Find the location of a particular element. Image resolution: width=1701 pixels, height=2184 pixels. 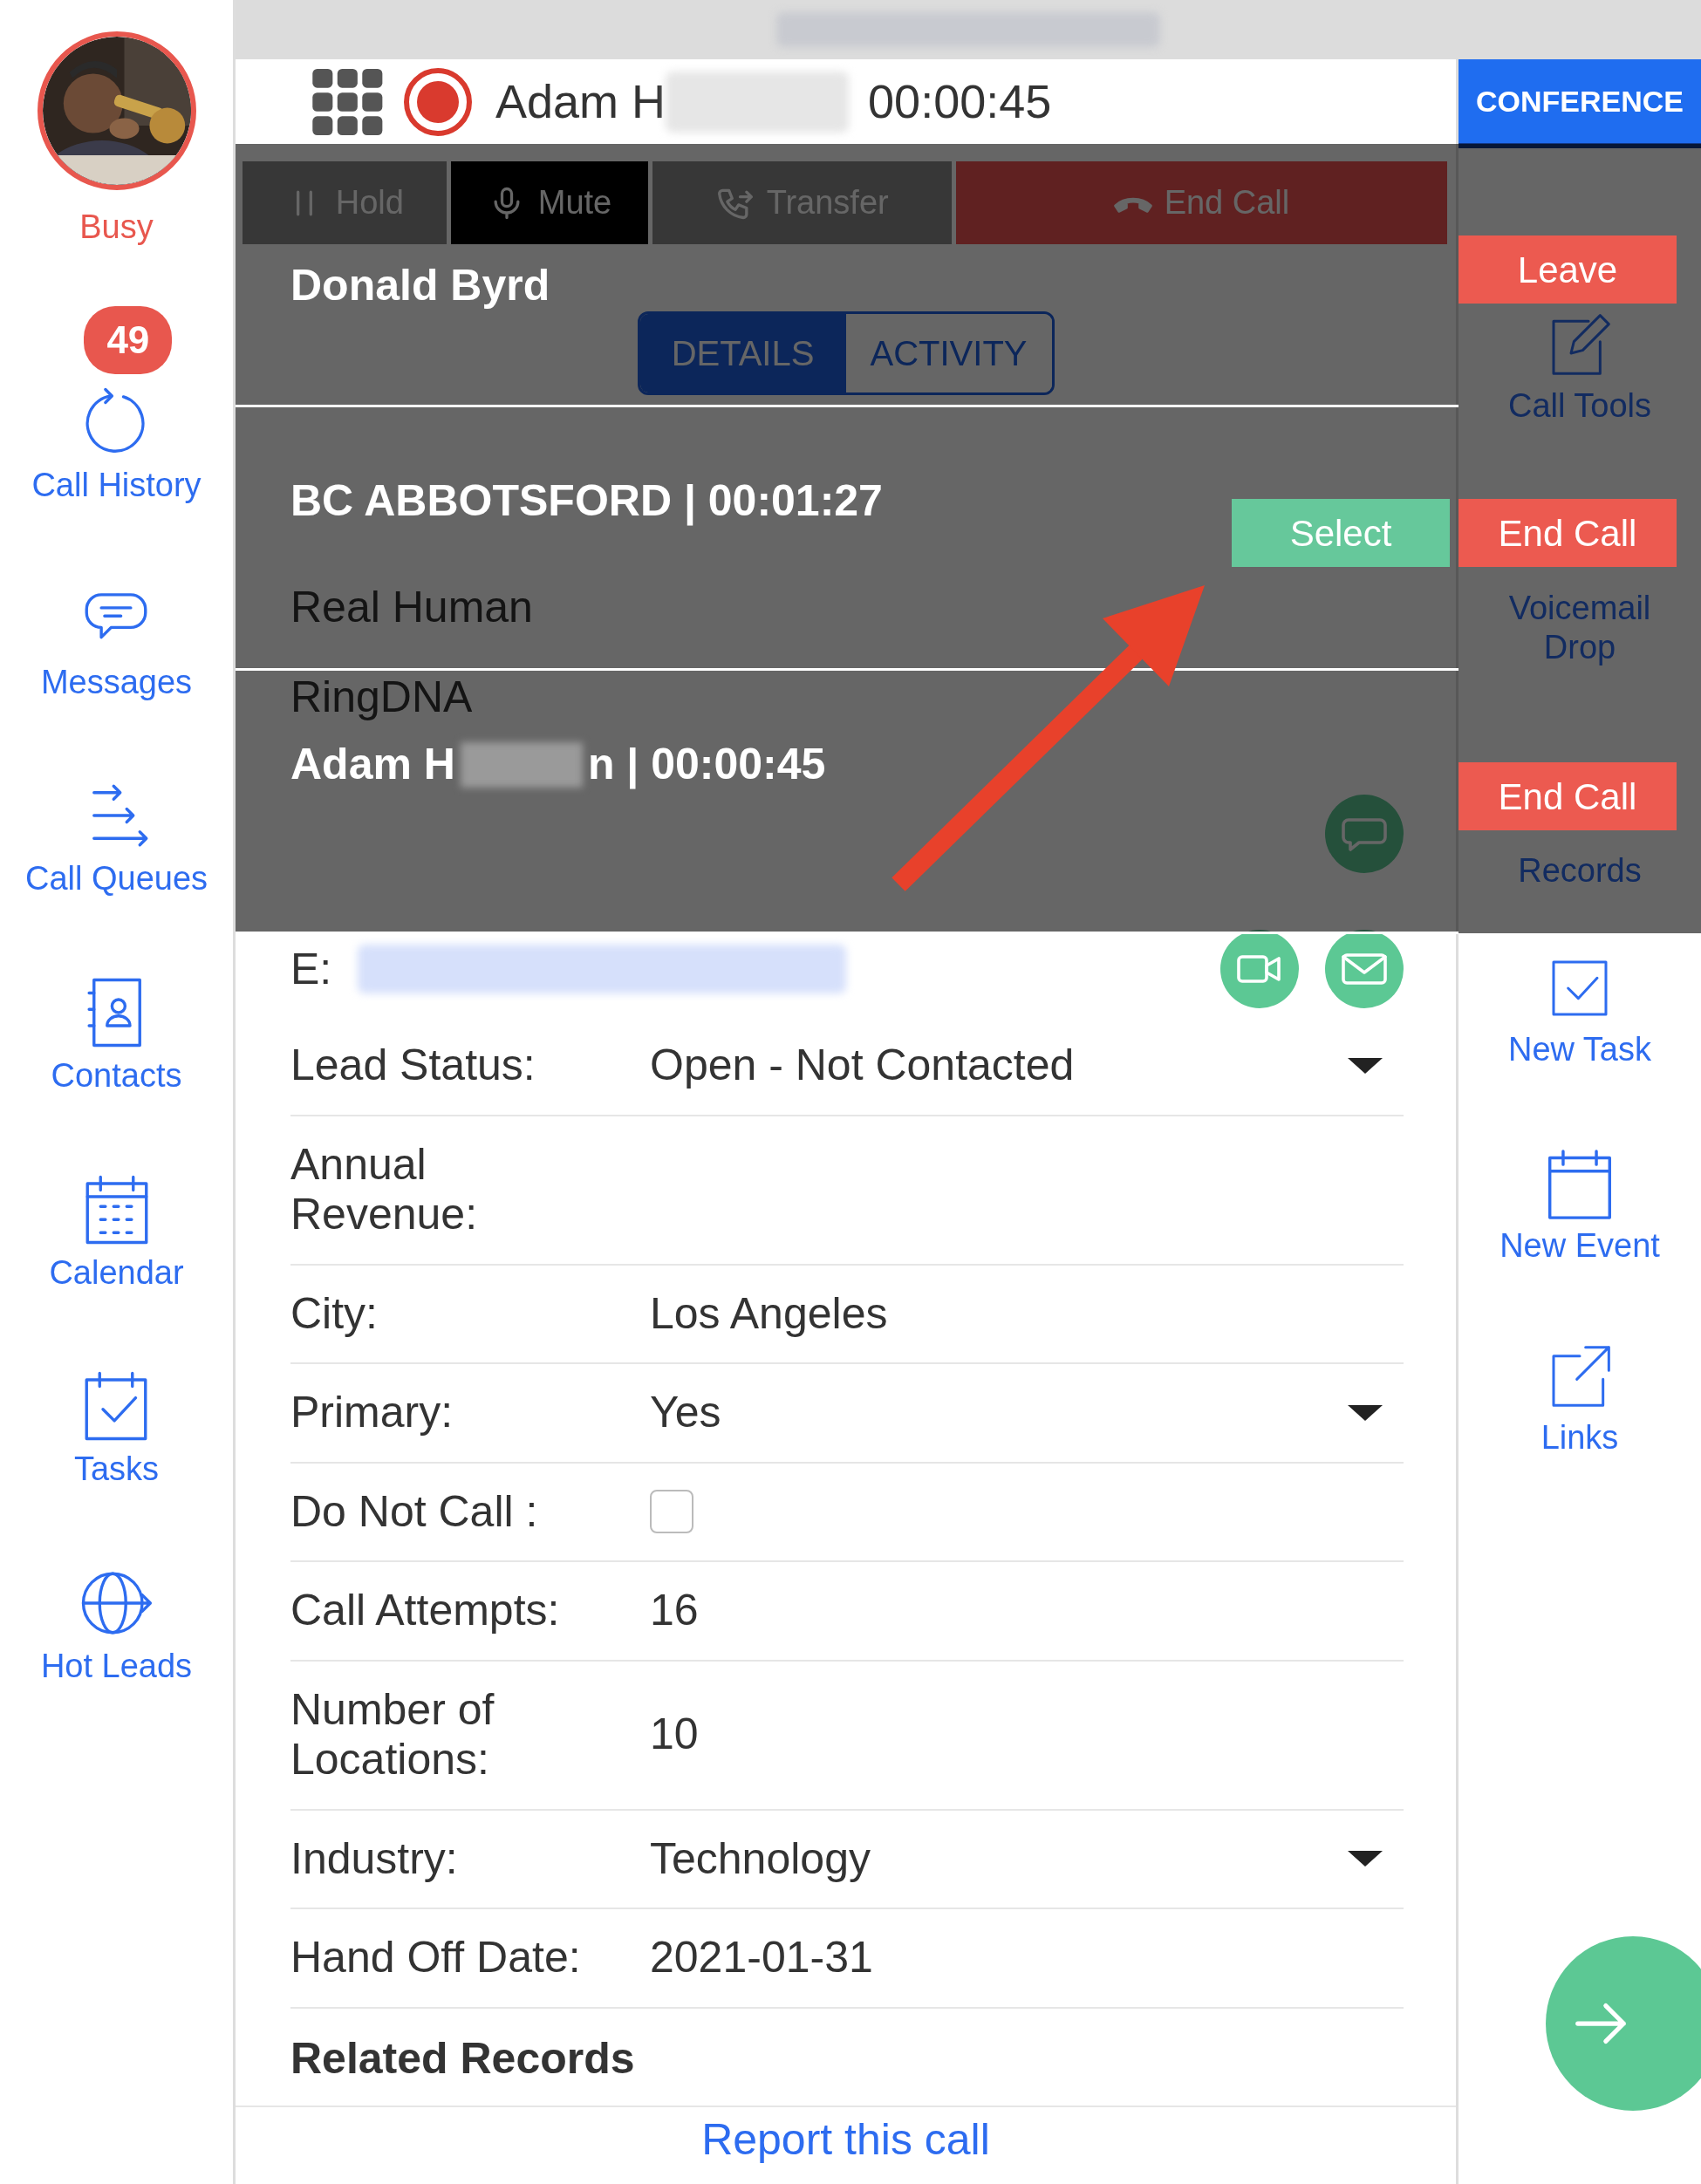

dialpad-icon is located at coordinates (348, 101).